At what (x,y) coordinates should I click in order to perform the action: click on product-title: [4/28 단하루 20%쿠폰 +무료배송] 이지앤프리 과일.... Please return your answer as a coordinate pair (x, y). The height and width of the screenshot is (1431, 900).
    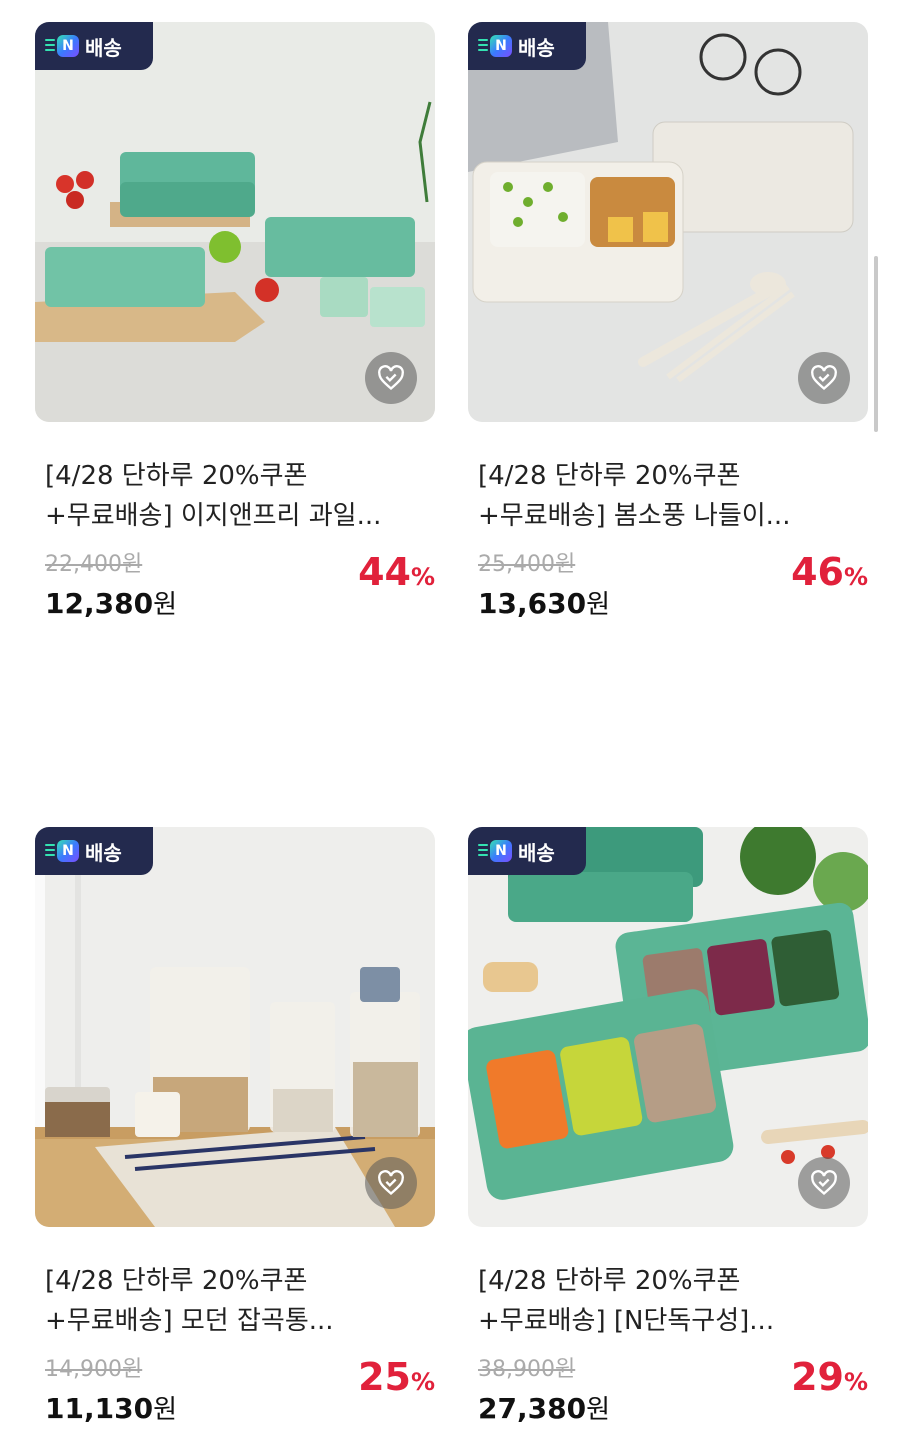
    Looking at the image, I should click on (240, 496).